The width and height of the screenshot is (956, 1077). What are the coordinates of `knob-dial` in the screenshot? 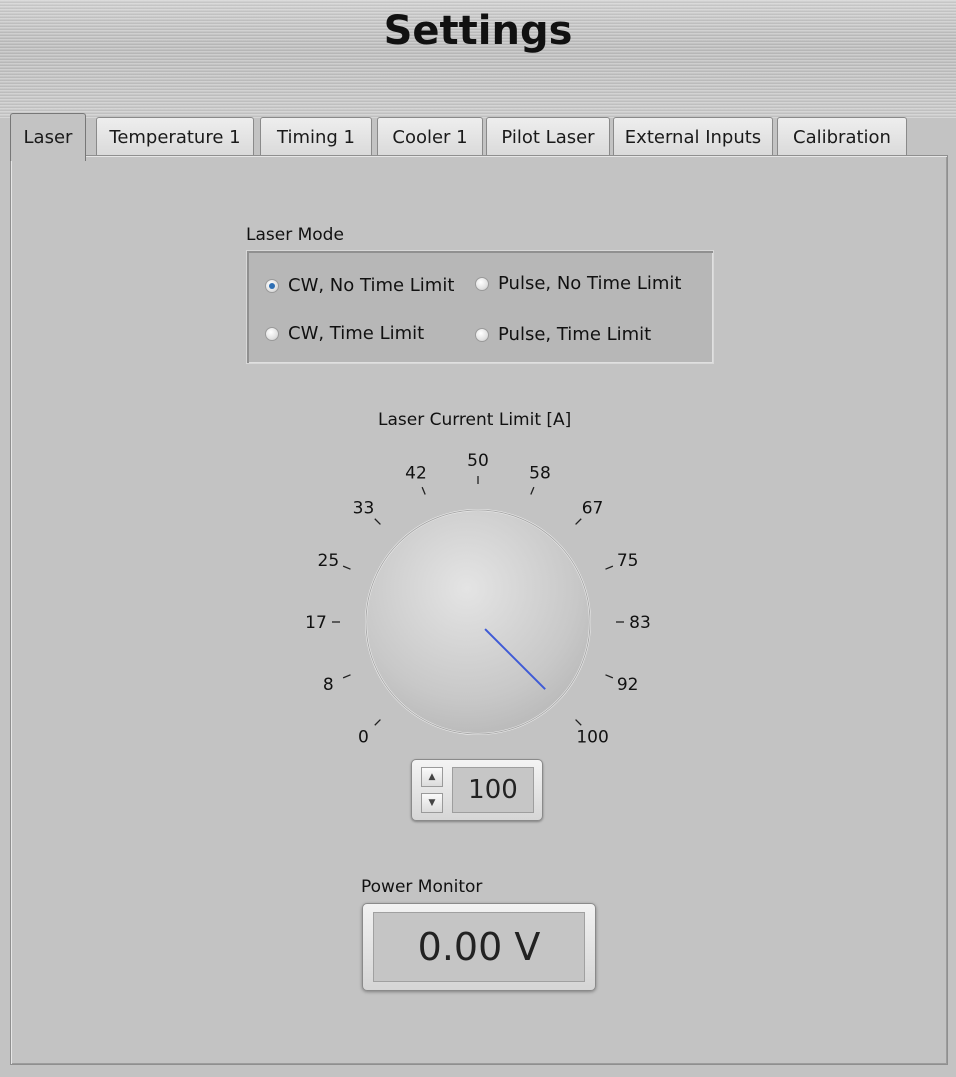 It's located at (478, 622).